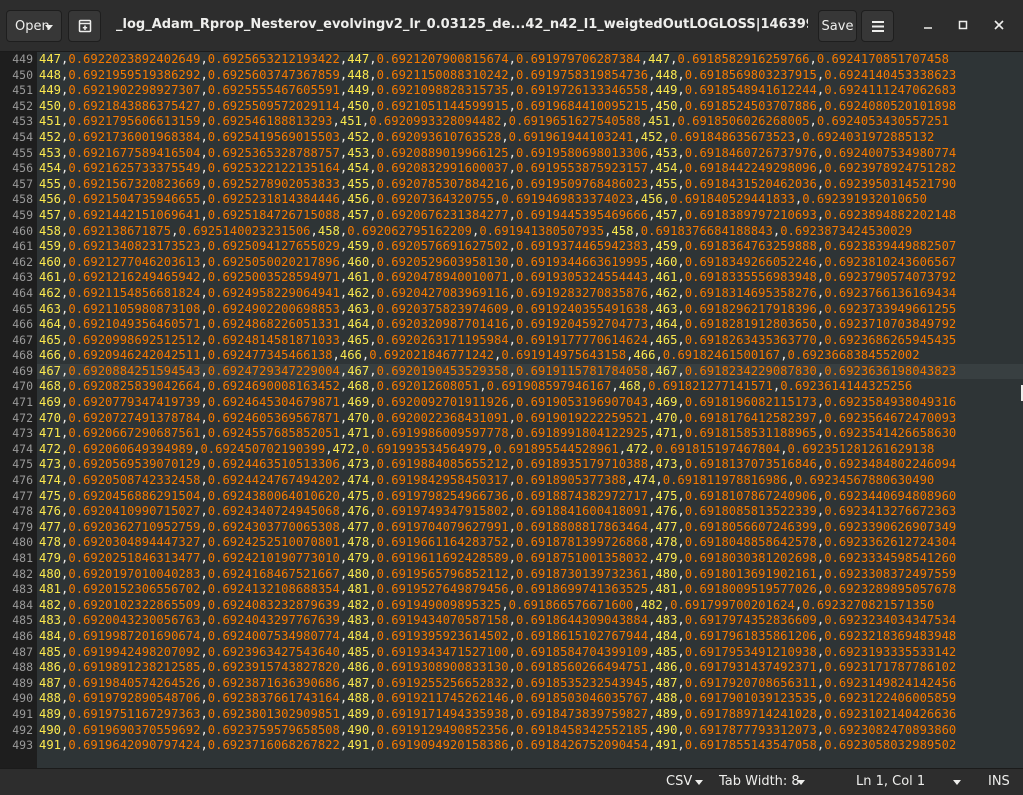 This screenshot has width=1023, height=795. What do you see at coordinates (22, 370) in the screenshot?
I see `line-number: 469` at bounding box center [22, 370].